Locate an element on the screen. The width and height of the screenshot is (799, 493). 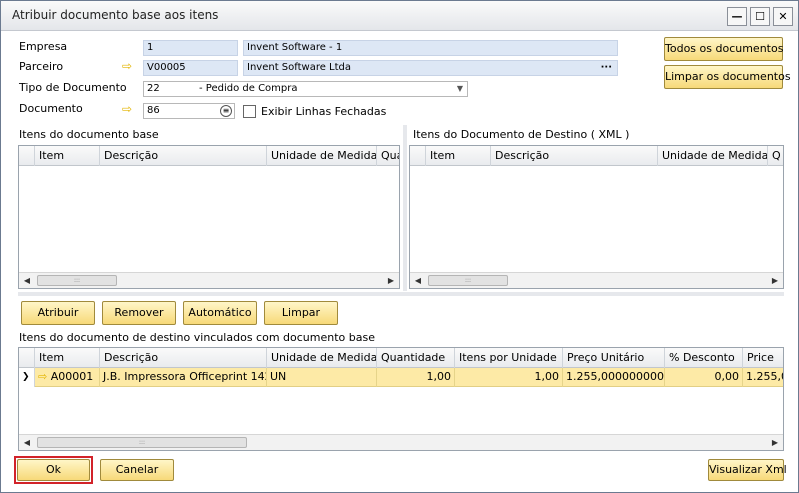
documento-field: 86 ≡ is located at coordinates (189, 111).